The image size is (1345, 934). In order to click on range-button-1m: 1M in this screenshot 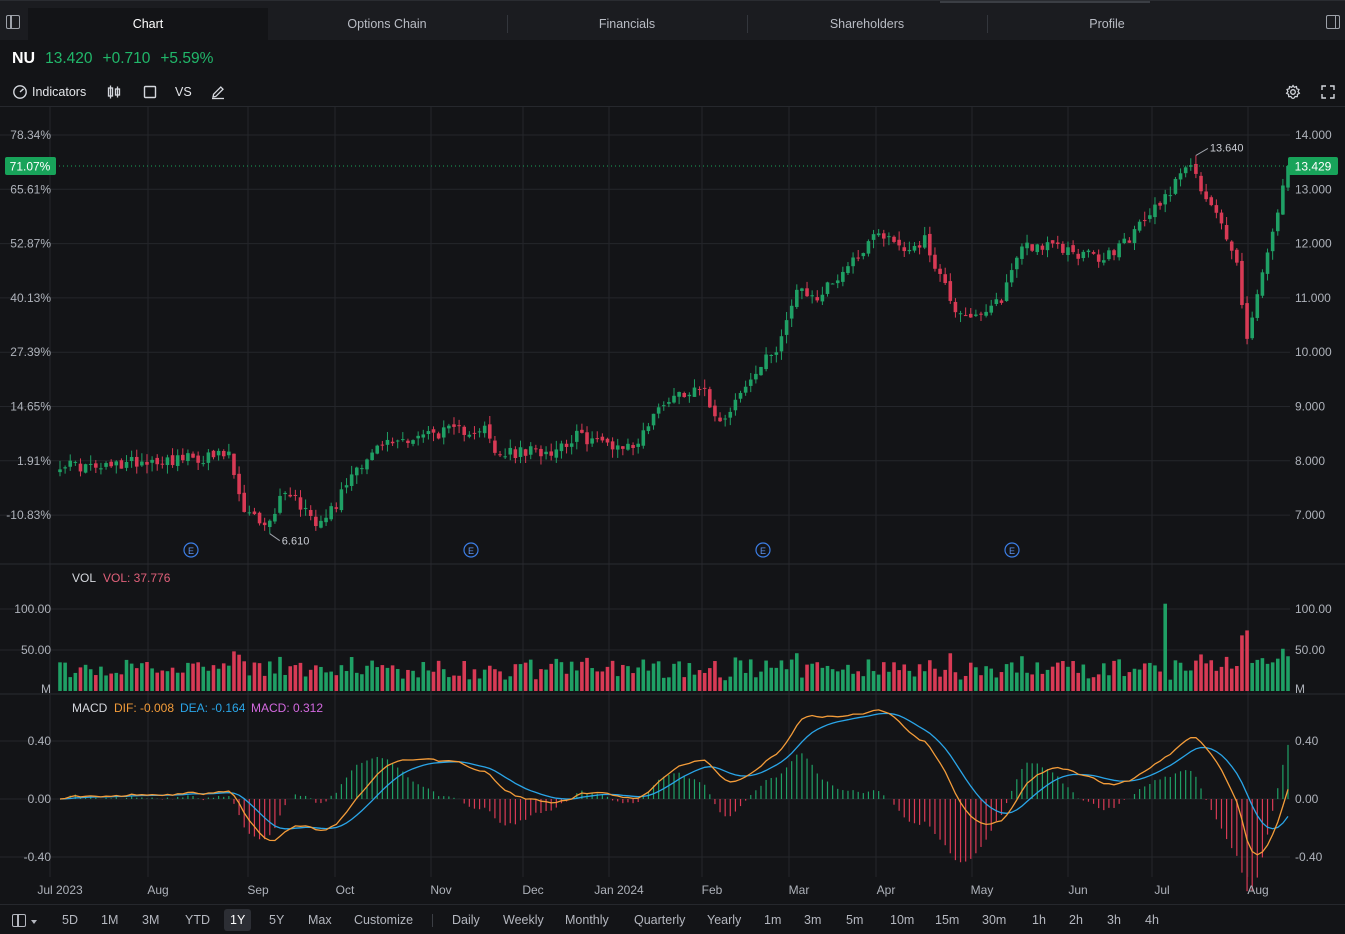, I will do `click(109, 920)`.